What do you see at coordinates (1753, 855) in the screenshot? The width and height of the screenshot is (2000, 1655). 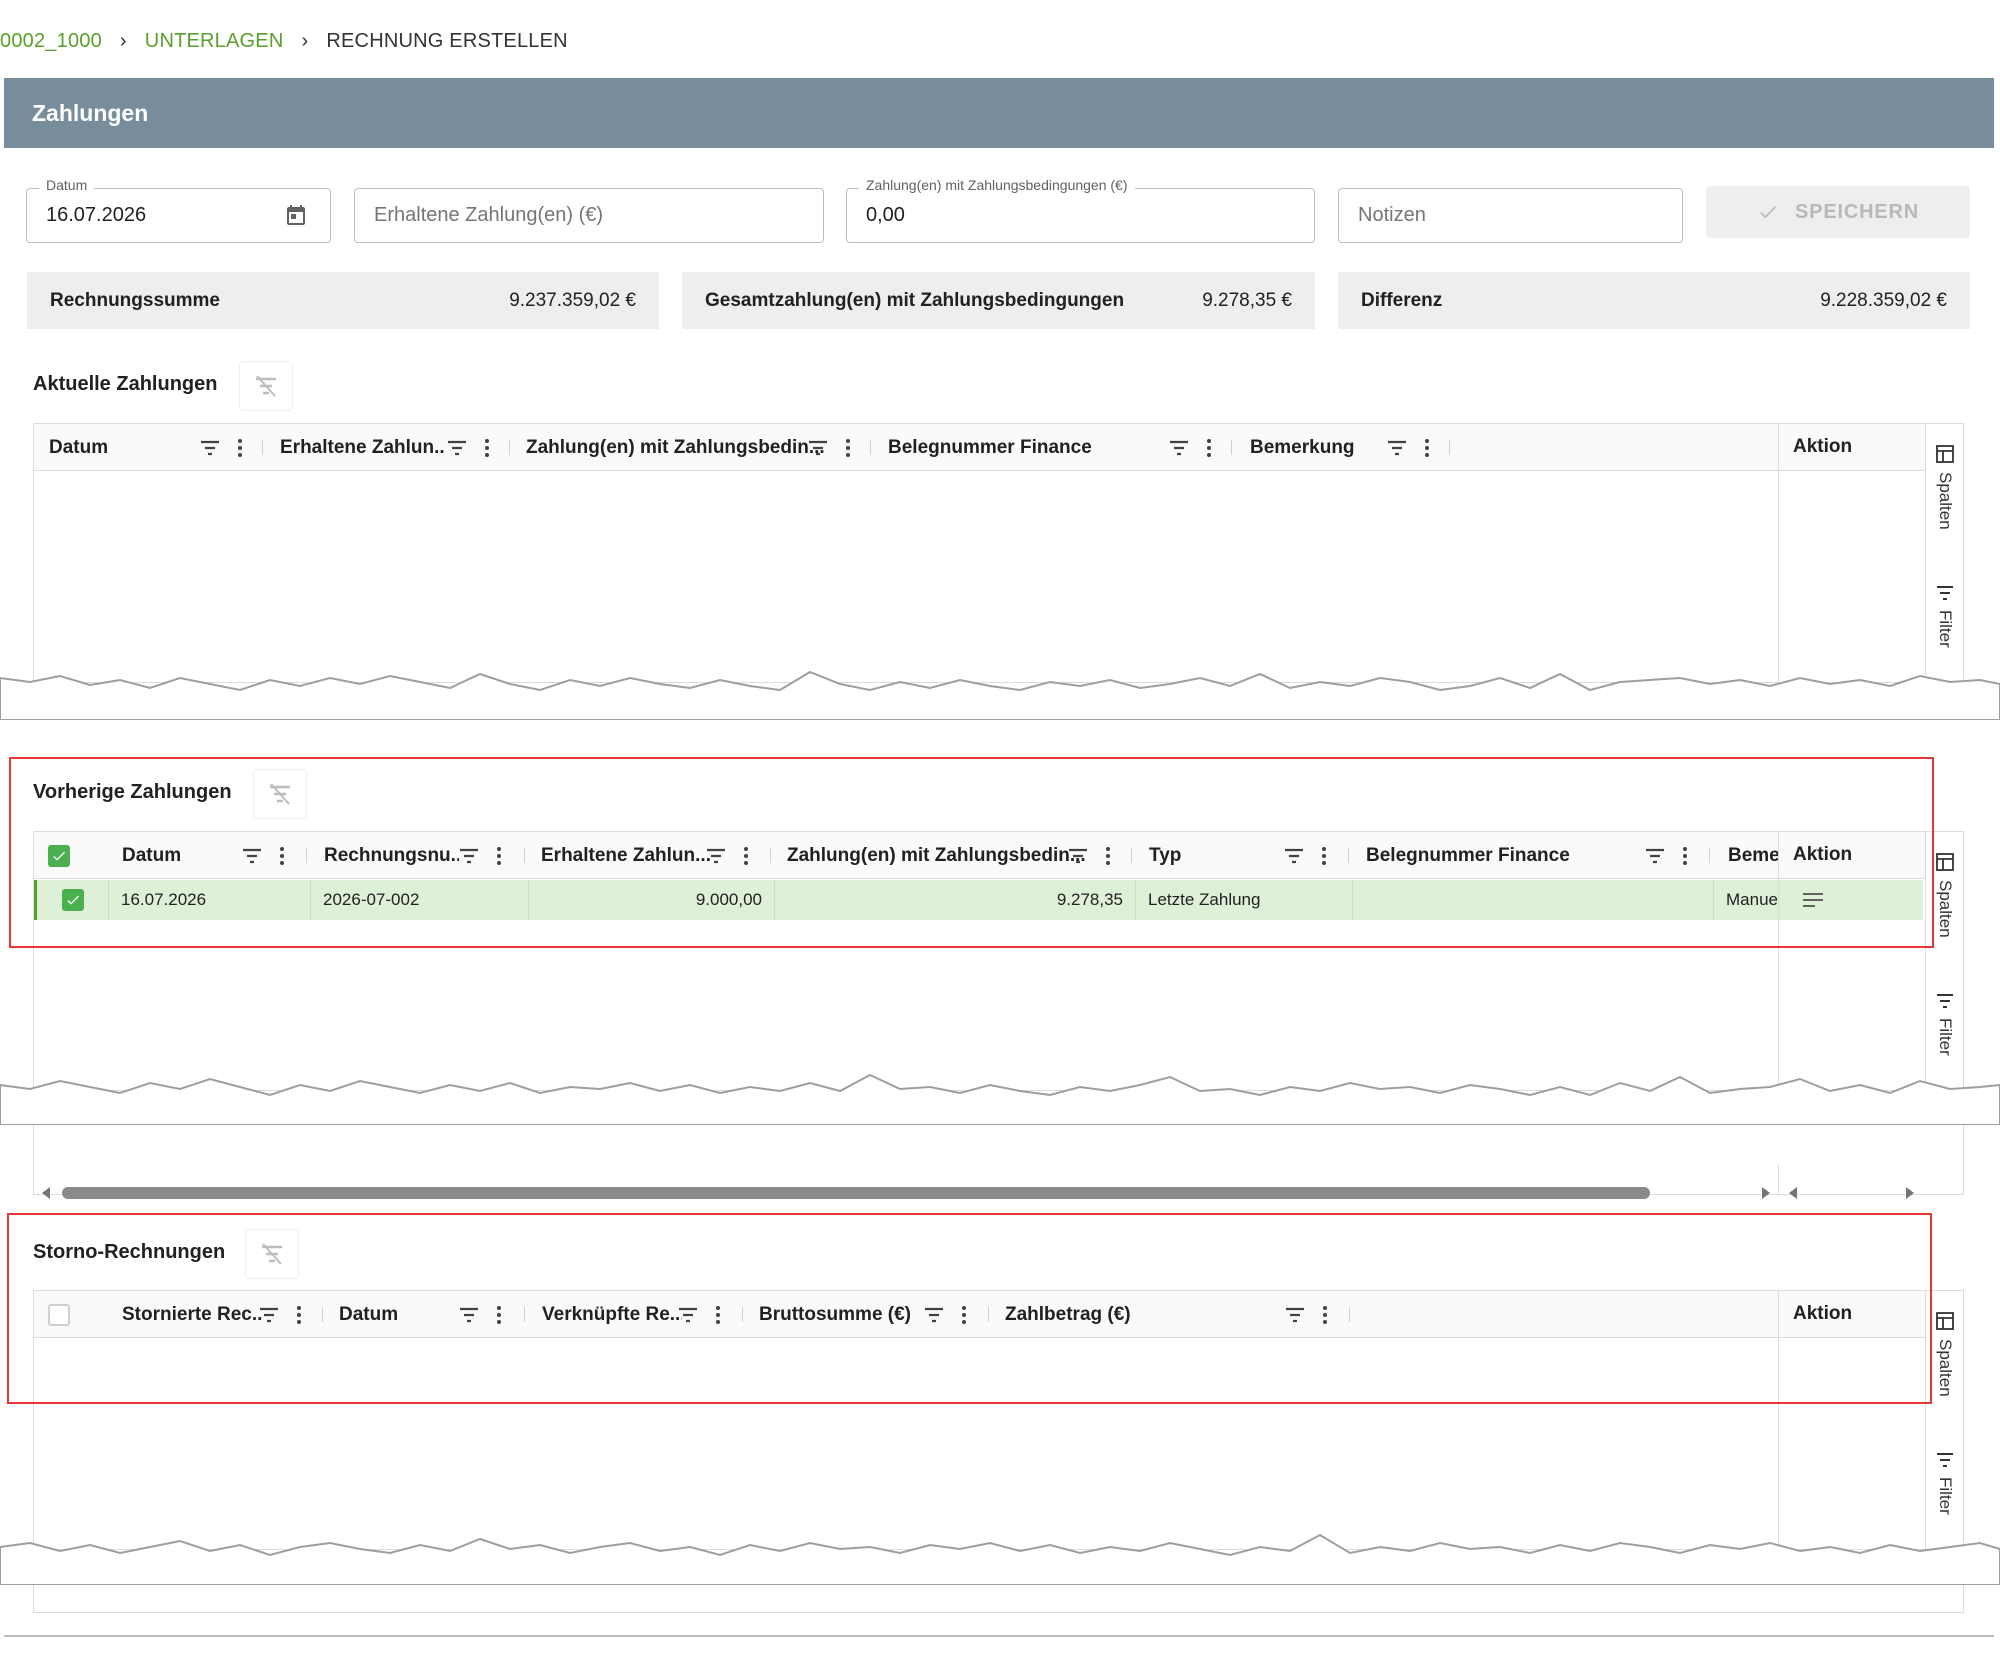 I see `column-header-remark: Beme` at bounding box center [1753, 855].